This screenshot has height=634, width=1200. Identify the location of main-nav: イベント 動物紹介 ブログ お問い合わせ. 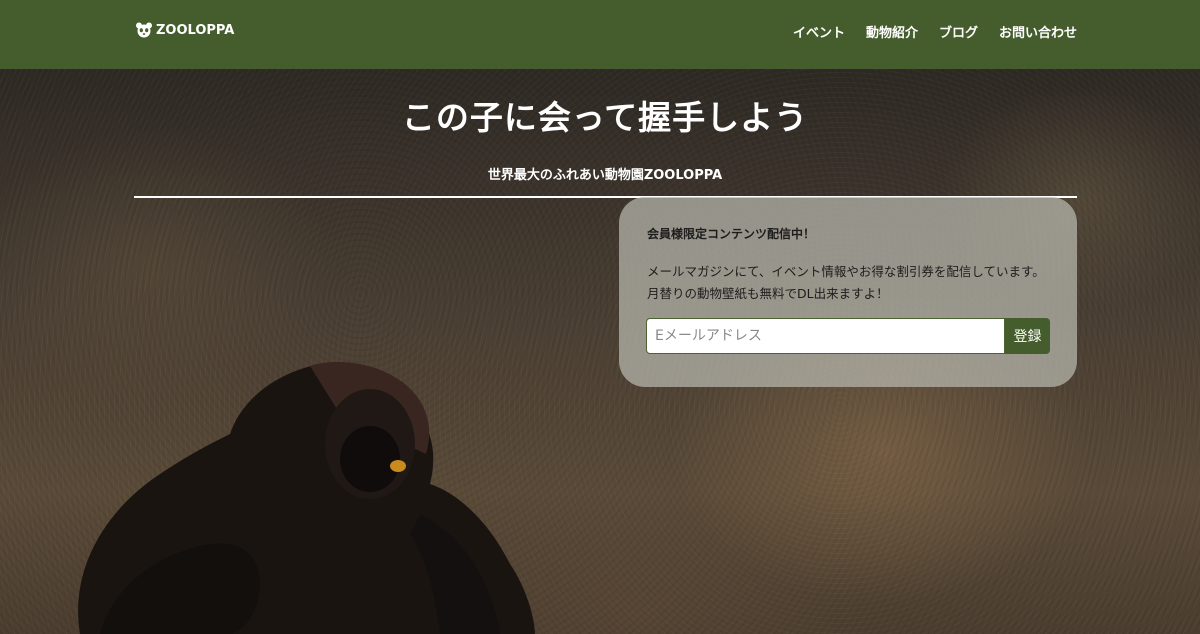
(935, 31).